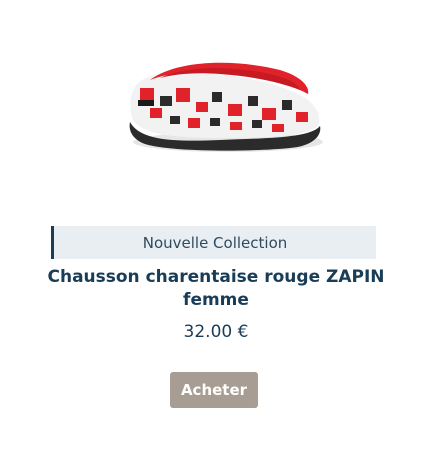 The image size is (432, 451). I want to click on product-title: Chausson charentaise rouge ZAPIN femme, so click(216, 289).